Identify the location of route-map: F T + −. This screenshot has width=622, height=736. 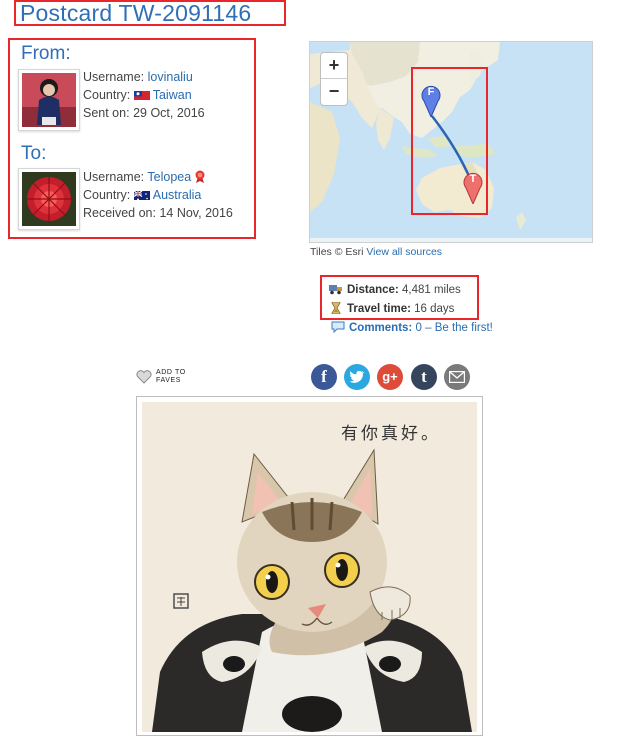
(451, 142).